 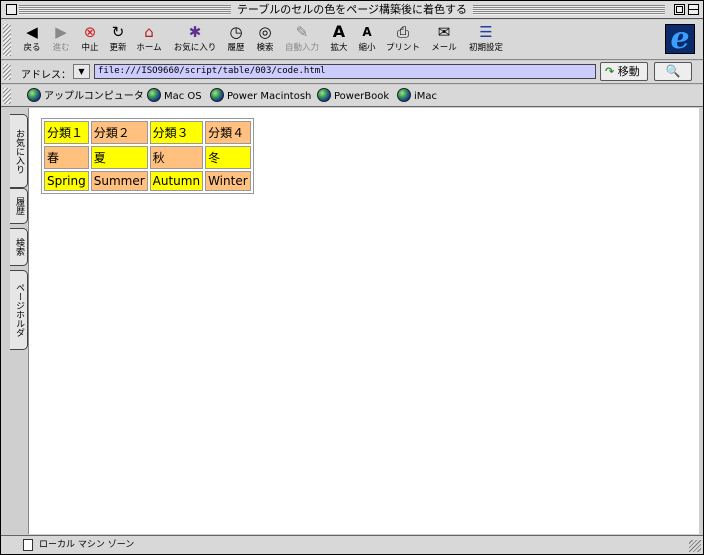 I want to click on chevron-down-icon: ▼, so click(x=81, y=71).